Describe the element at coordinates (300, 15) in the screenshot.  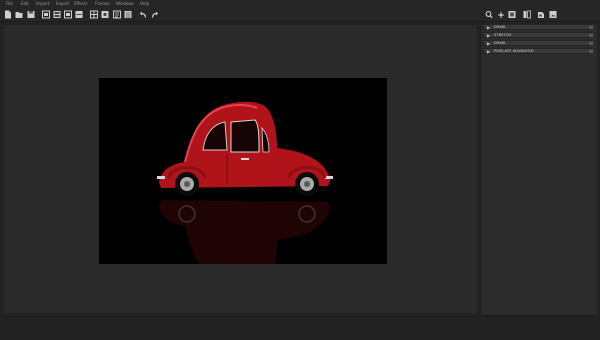
I see `toolbar` at that location.